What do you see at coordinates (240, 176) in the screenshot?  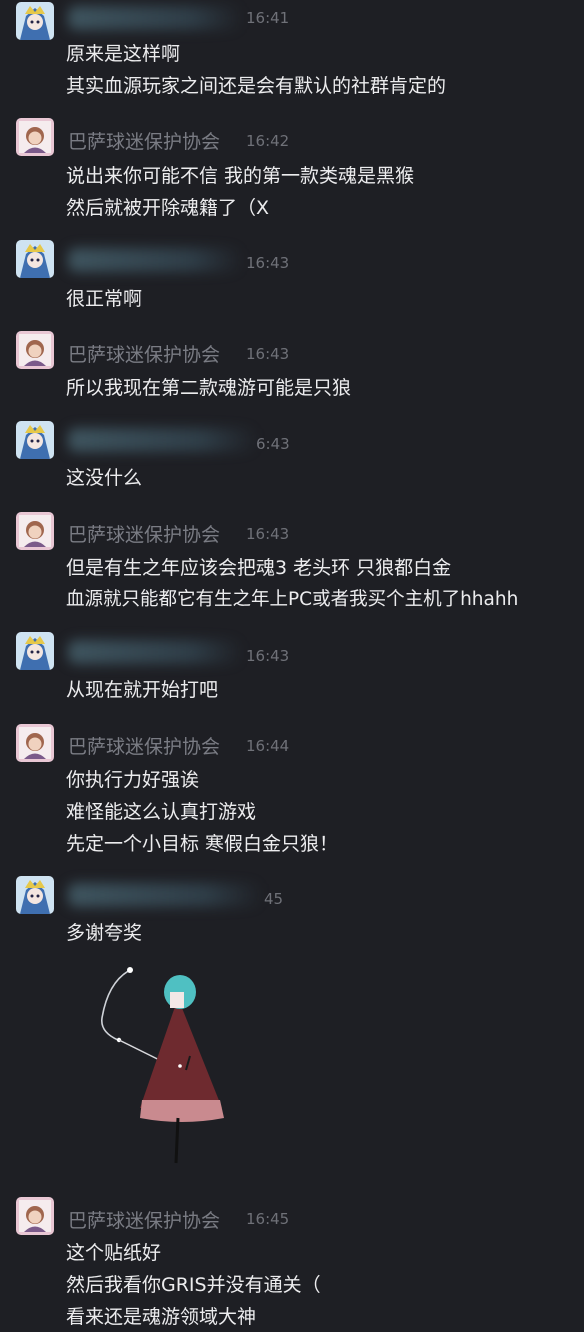 I see `message-line: 说出来你可能不信 我的第一款类魂是黑猴` at bounding box center [240, 176].